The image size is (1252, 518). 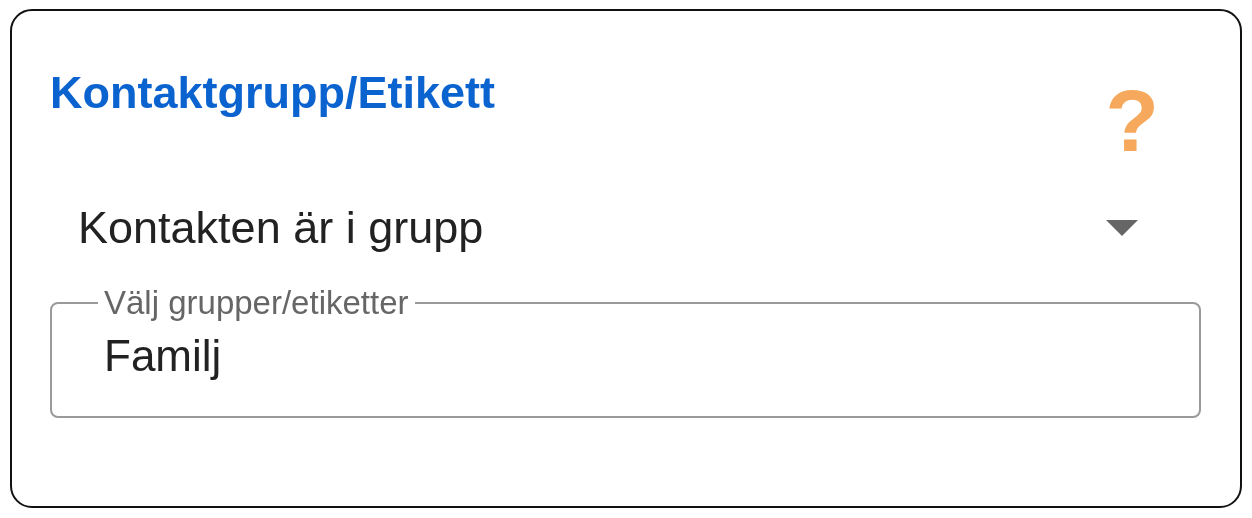 I want to click on condition-select: Kontakten är i grupp, so click(x=625, y=228).